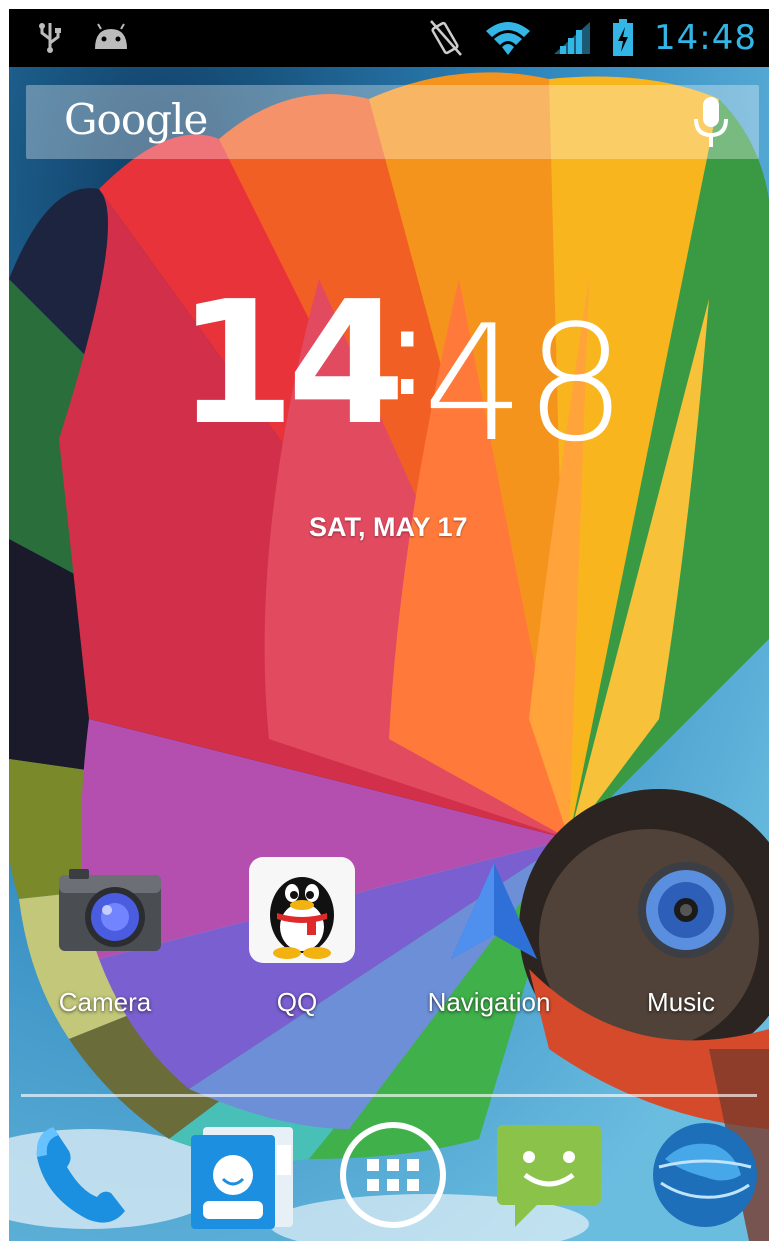  I want to click on app-drawer-icon, so click(393, 1175).